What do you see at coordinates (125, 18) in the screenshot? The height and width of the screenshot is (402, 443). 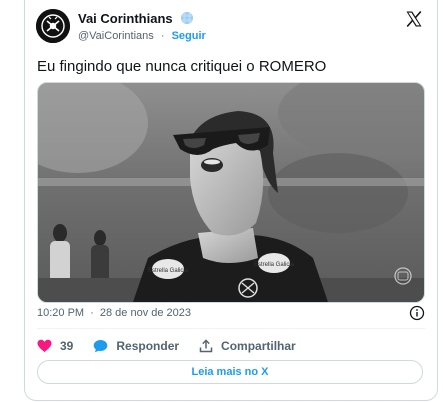 I see `author-name-text: Vai Corinthians` at bounding box center [125, 18].